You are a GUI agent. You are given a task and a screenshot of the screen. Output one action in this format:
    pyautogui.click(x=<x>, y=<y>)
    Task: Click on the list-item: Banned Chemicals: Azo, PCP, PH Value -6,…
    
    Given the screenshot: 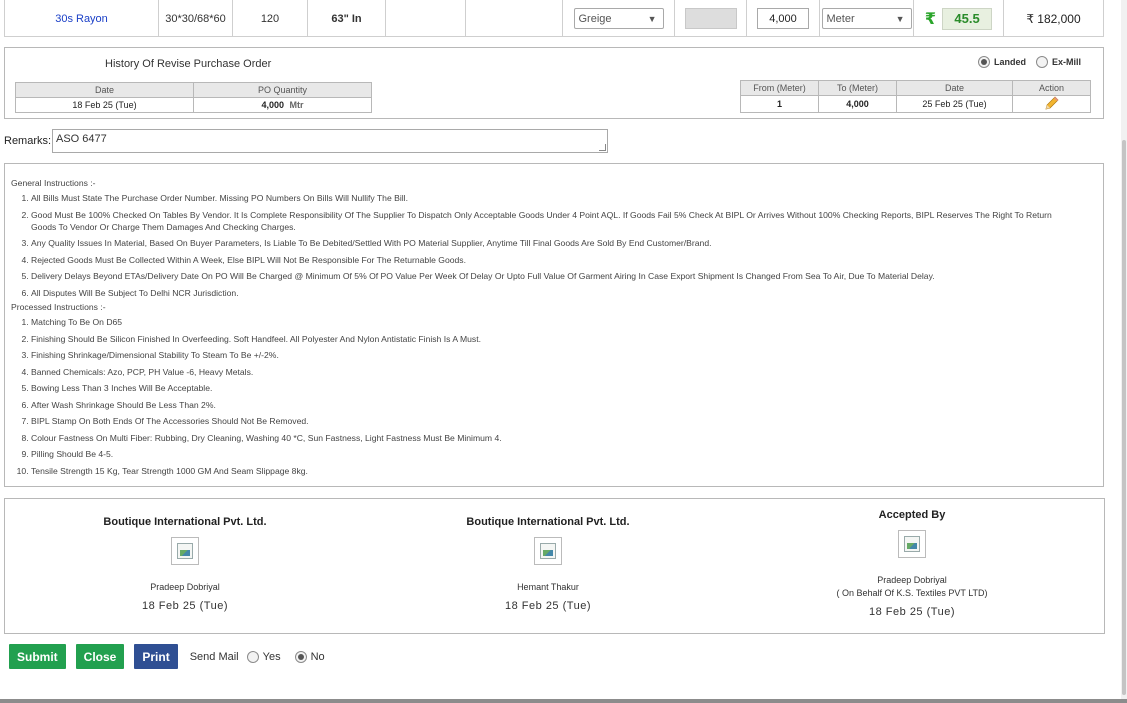 What is the action you would take?
    pyautogui.click(x=567, y=372)
    